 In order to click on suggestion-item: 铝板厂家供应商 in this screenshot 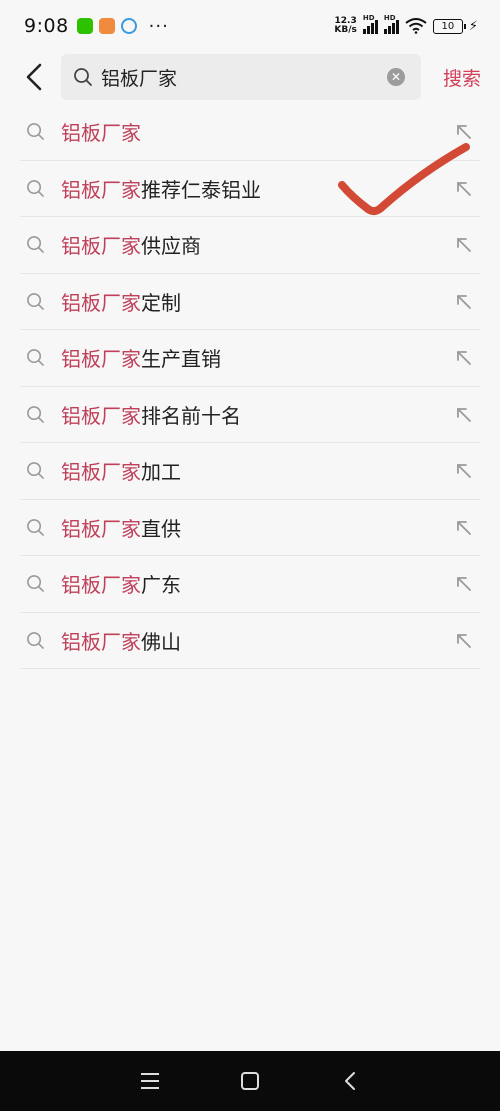, I will do `click(250, 245)`.